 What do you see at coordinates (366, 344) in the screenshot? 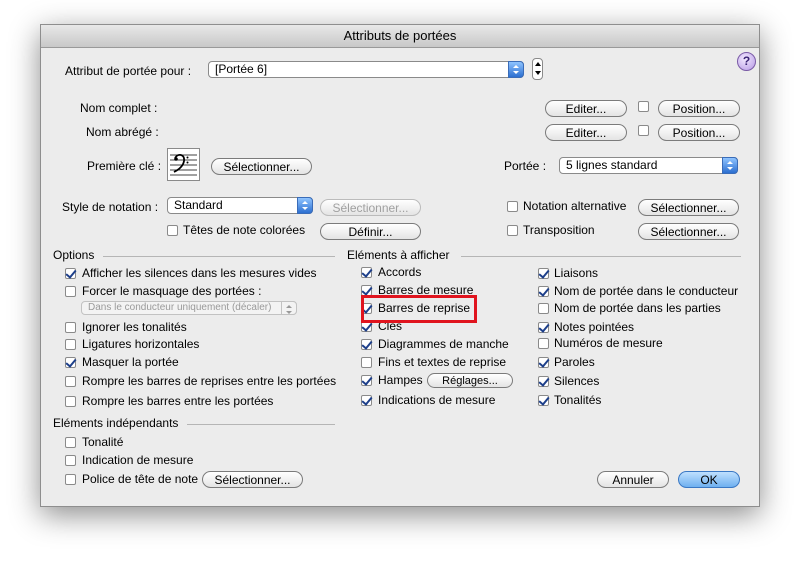
I see `element-checkbox-diagrammes` at bounding box center [366, 344].